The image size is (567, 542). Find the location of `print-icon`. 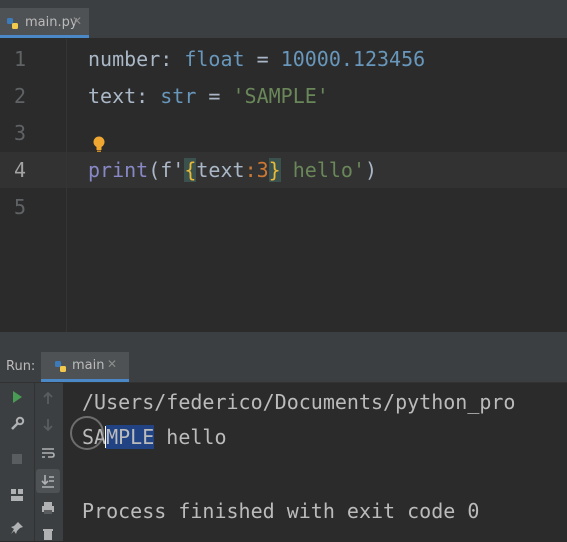

print-icon is located at coordinates (48, 508).